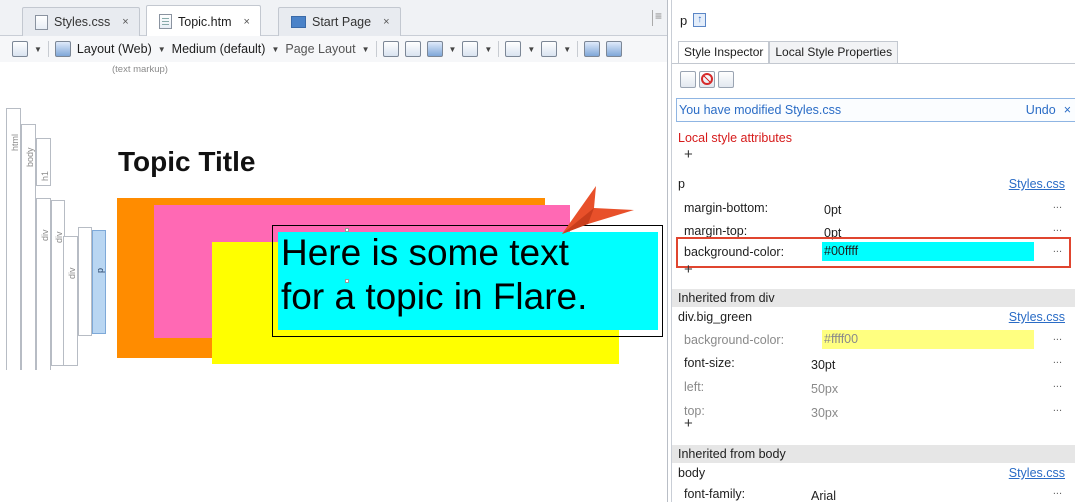  I want to click on tab-styles-css: Styles.css ×, so click(81, 21).